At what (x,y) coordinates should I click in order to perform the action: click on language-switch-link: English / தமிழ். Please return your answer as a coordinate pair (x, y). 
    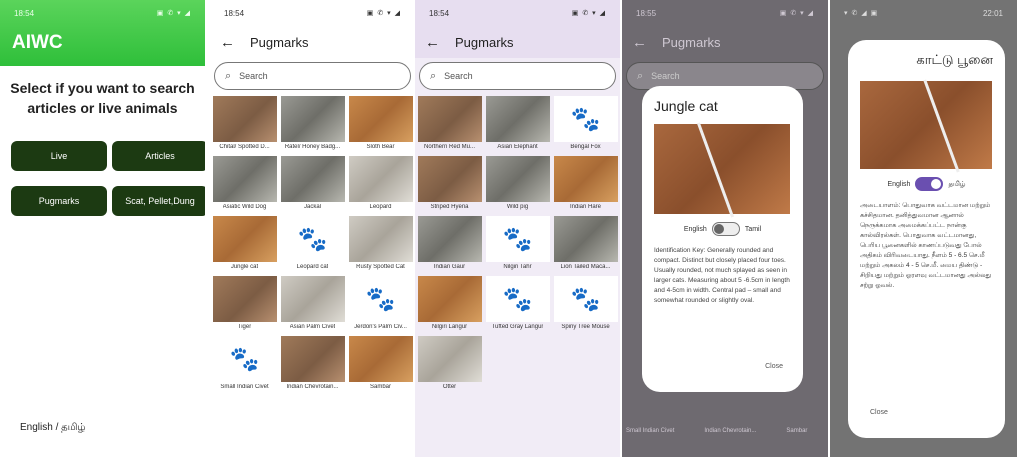
    Looking at the image, I should click on (53, 428).